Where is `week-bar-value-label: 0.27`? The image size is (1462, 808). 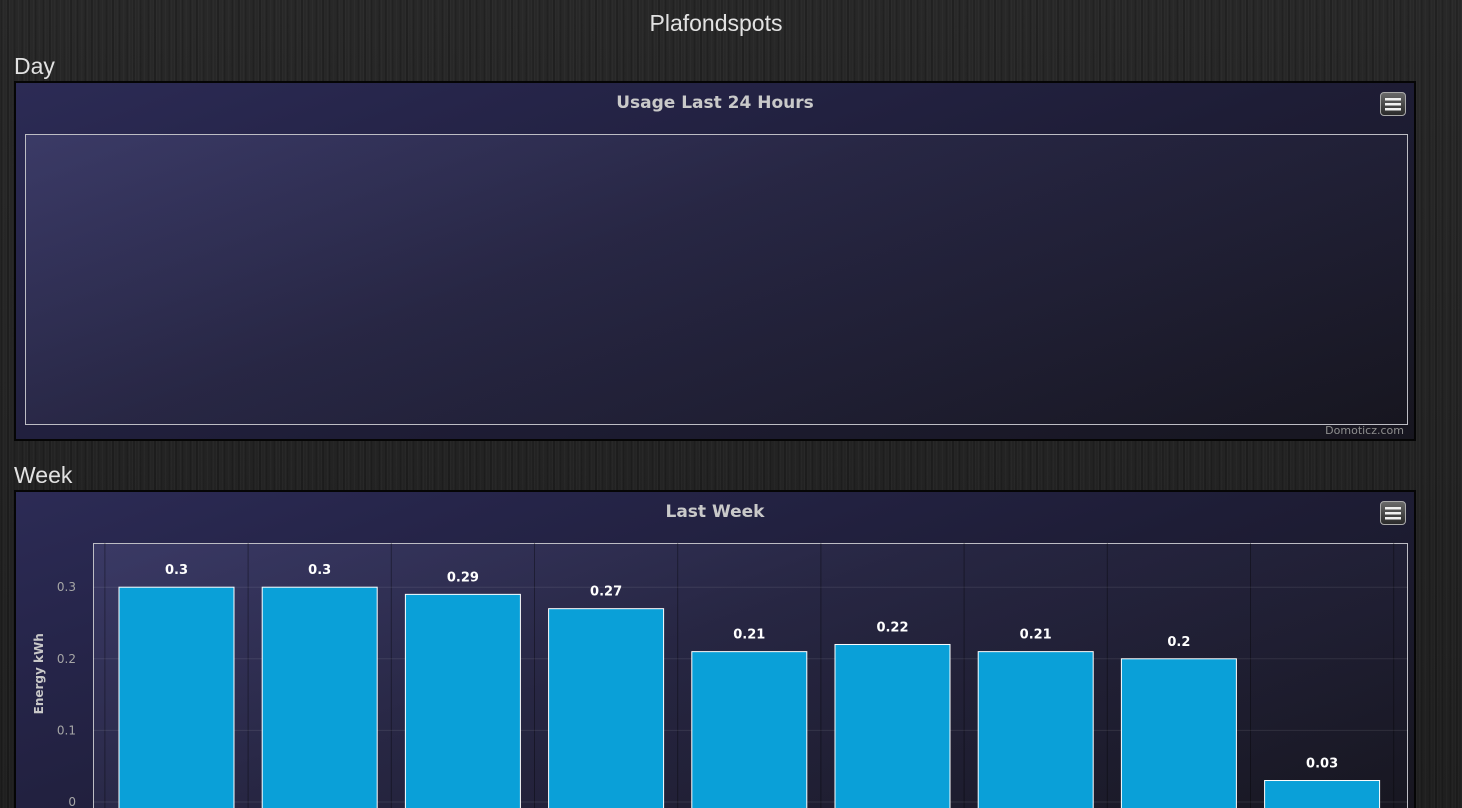 week-bar-value-label: 0.27 is located at coordinates (606, 592).